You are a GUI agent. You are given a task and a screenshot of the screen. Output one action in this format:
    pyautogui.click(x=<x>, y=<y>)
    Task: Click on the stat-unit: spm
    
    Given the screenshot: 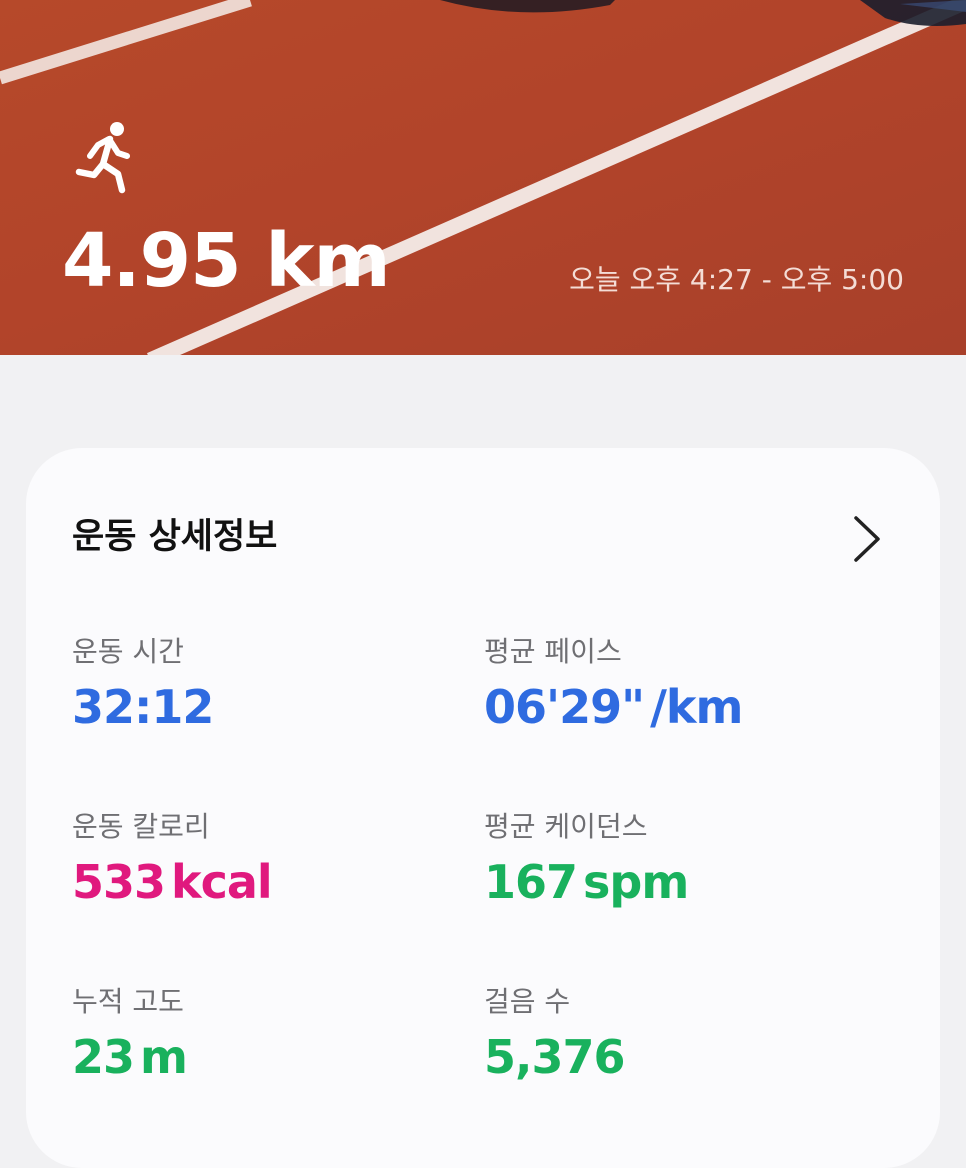 What is the action you would take?
    pyautogui.click(x=636, y=882)
    